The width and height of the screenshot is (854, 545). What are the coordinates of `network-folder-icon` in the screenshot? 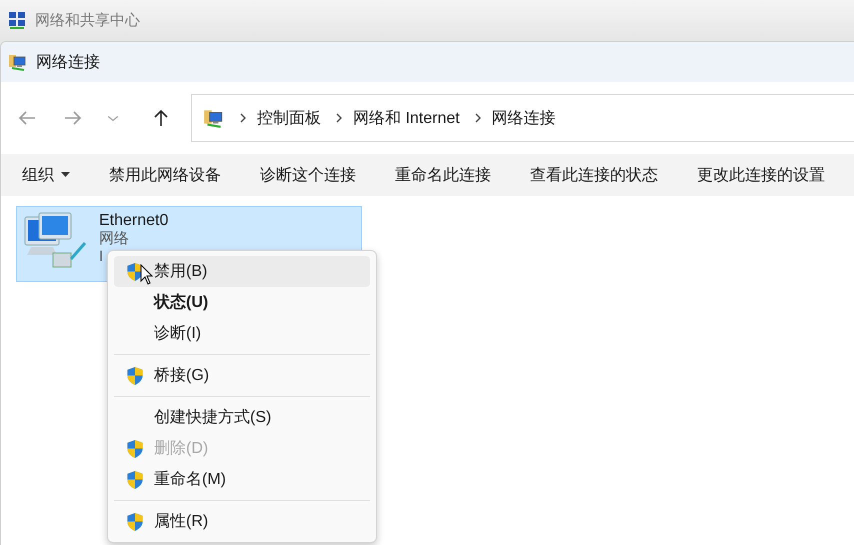 It's located at (18, 62).